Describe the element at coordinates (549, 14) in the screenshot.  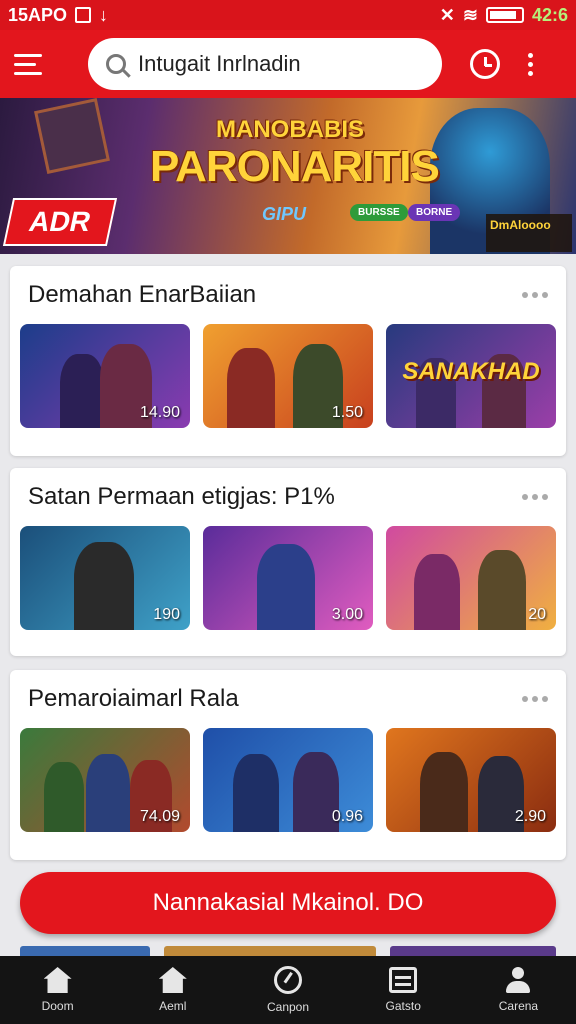
I see `status-time: 42:6` at that location.